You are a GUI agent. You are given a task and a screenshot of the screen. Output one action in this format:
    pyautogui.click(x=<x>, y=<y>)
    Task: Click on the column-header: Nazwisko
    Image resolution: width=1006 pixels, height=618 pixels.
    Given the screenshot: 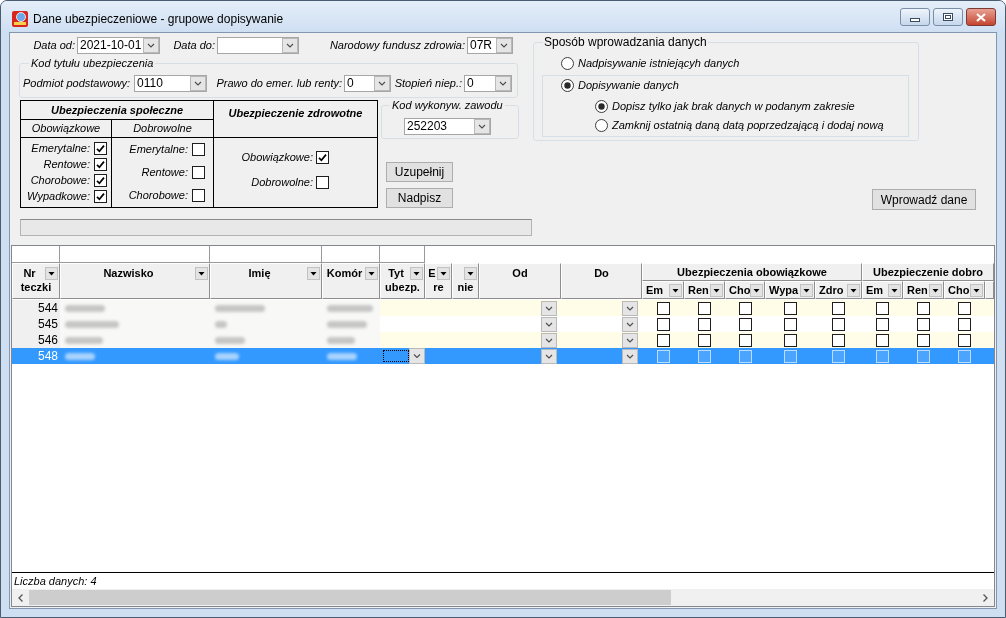 What is the action you would take?
    pyautogui.click(x=135, y=281)
    